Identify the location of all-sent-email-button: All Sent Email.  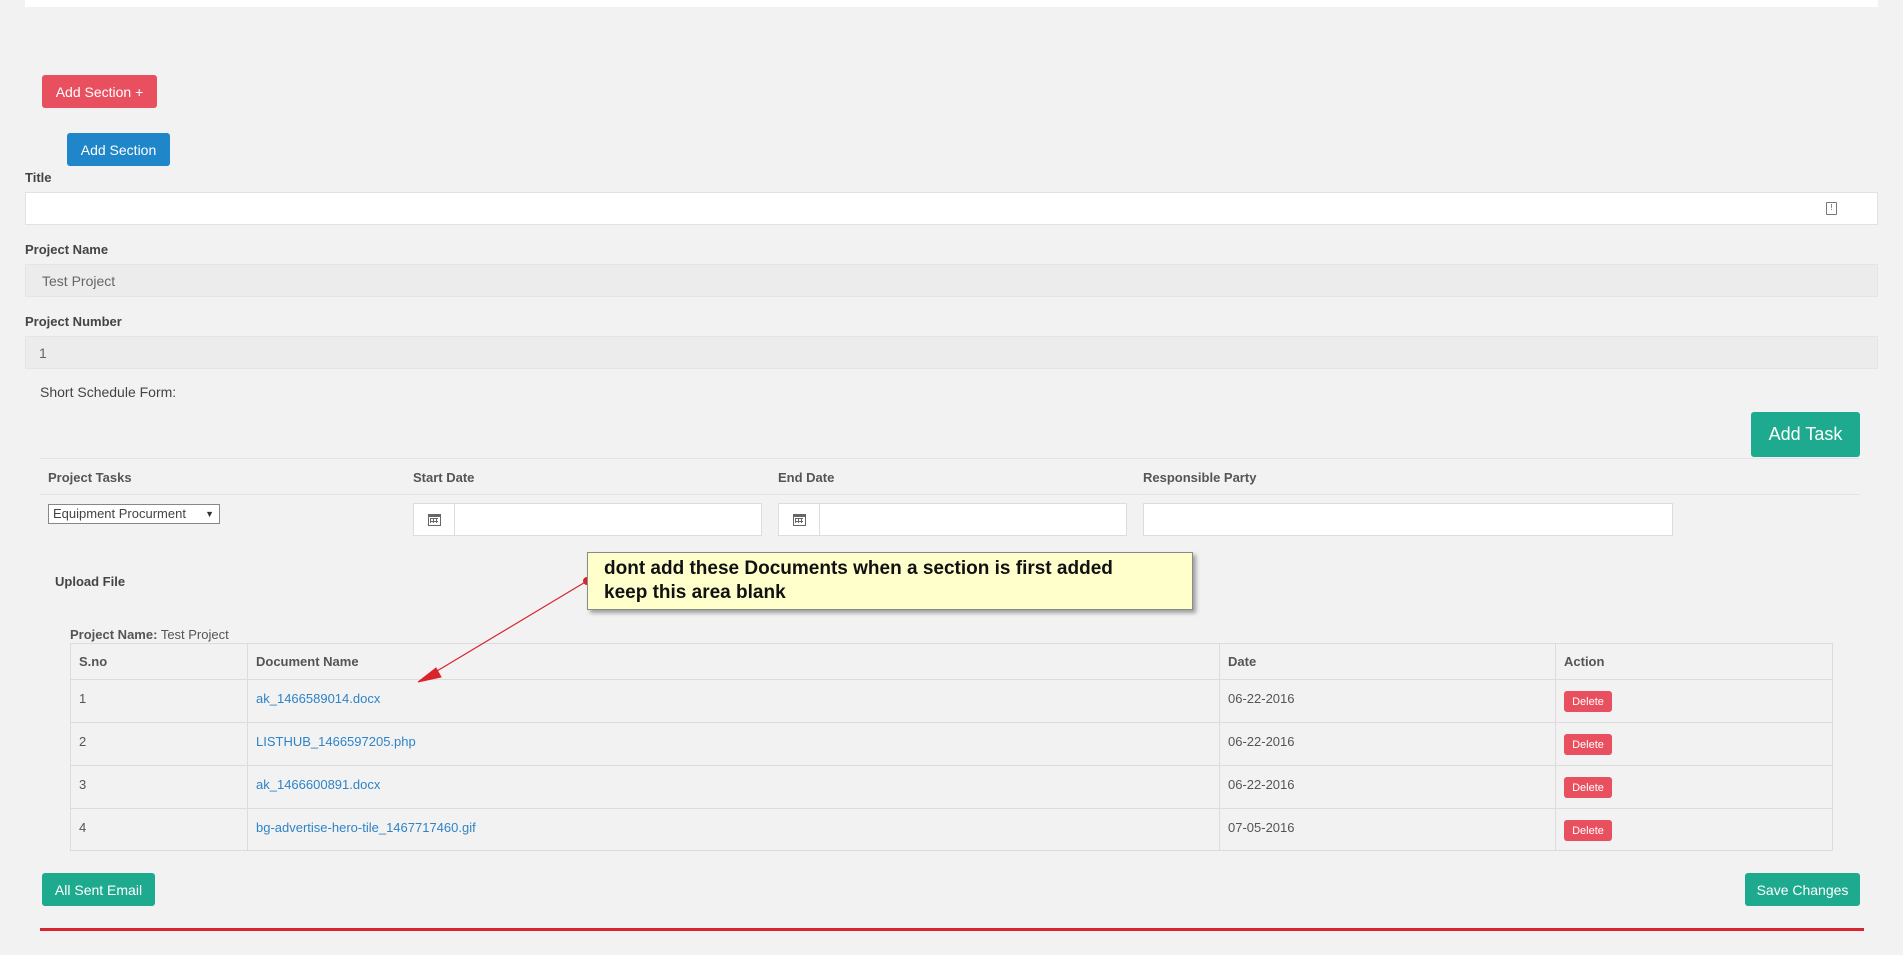
(98, 889).